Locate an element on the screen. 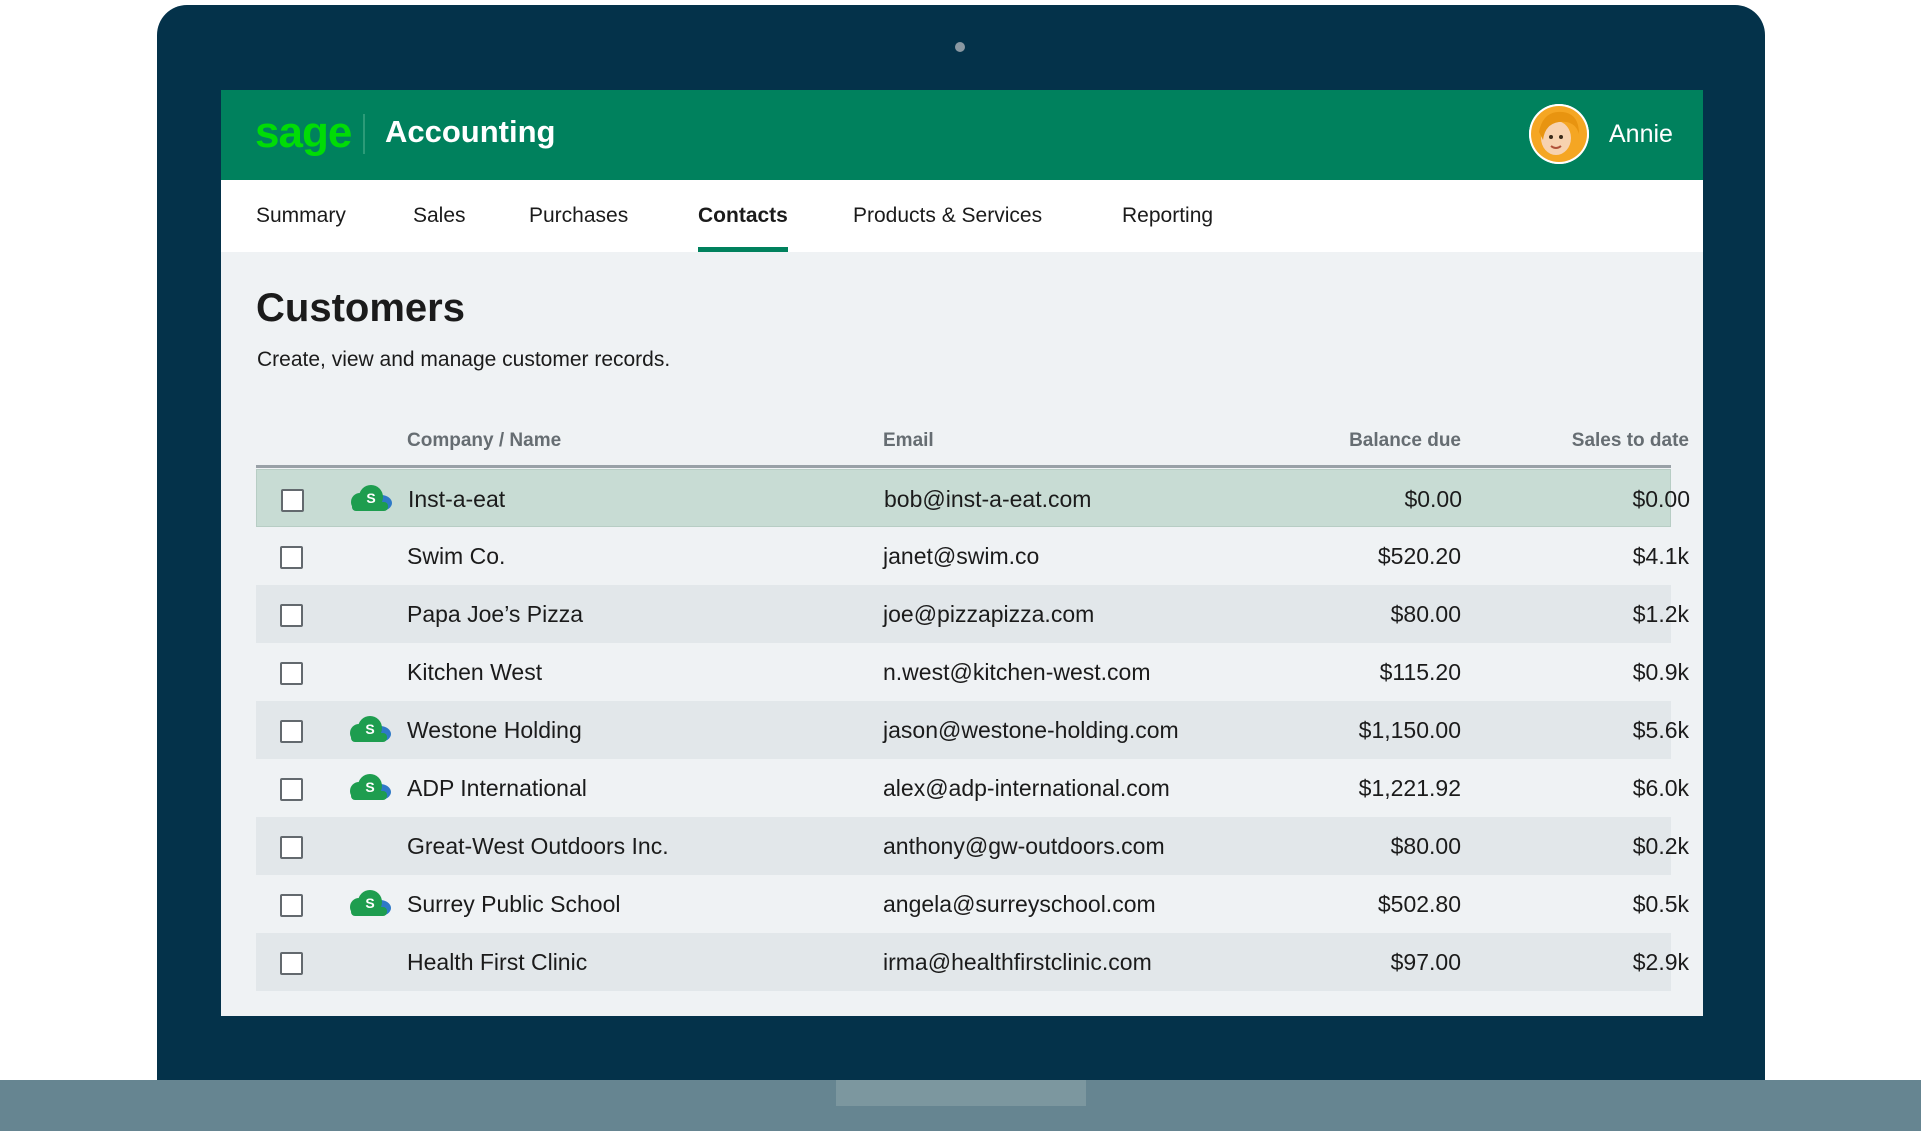 This screenshot has width=1921, height=1131. user-avatar is located at coordinates (1559, 134).